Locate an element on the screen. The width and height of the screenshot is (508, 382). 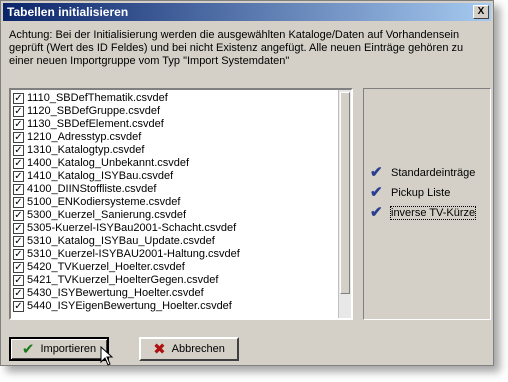
file-list-label: 1210_Adresstyp.csvdef is located at coordinates (84, 137).